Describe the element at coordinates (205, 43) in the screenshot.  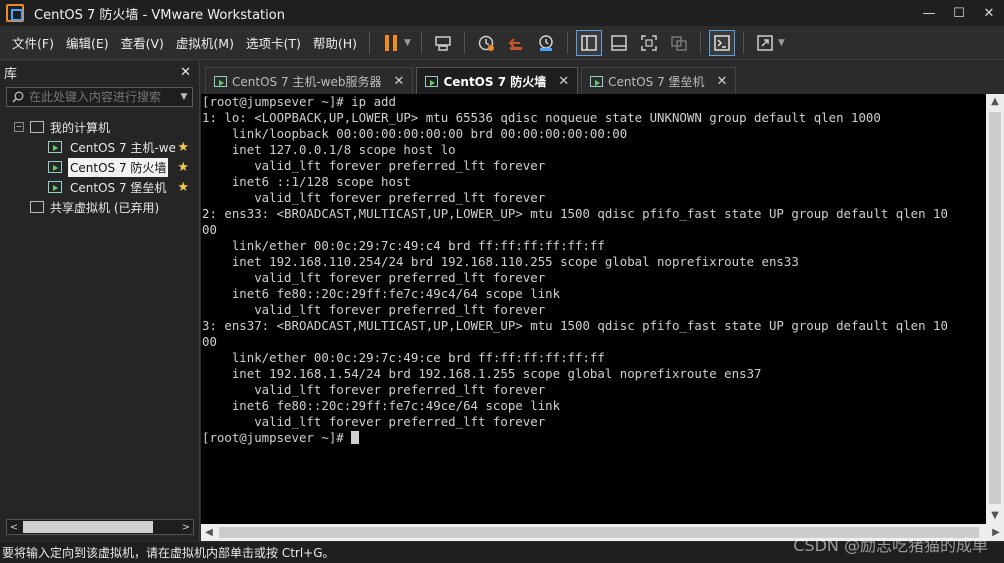
I see `menu-vm: 虚拟机(M)` at that location.